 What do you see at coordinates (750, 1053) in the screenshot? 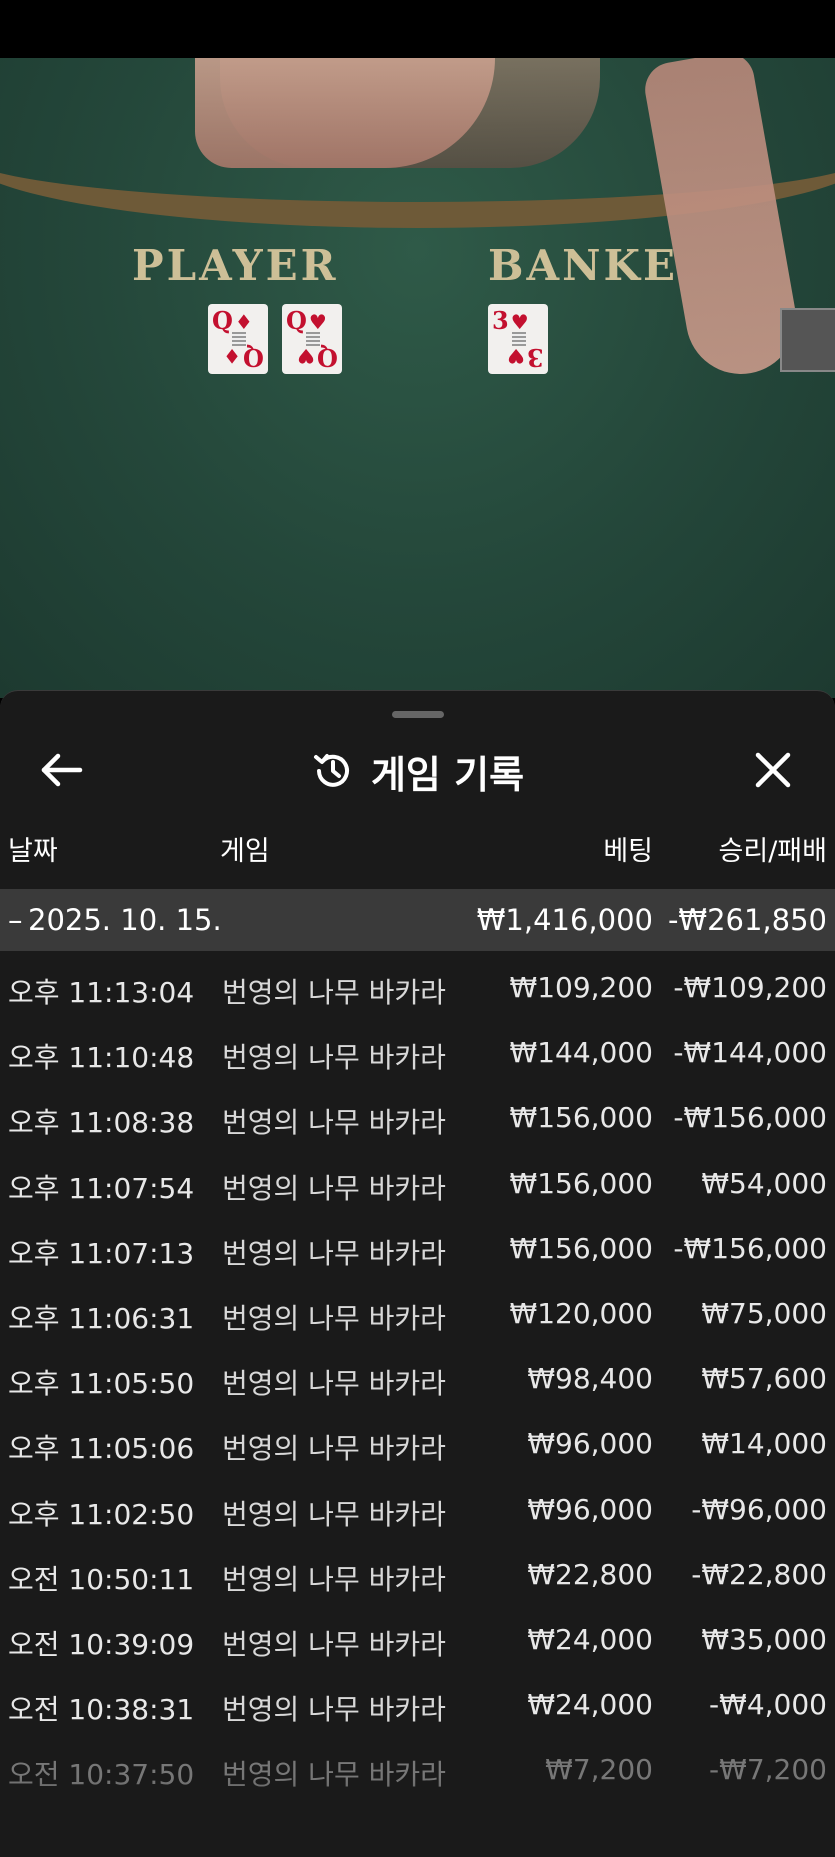
I see `row-result: -₩144,000` at bounding box center [750, 1053].